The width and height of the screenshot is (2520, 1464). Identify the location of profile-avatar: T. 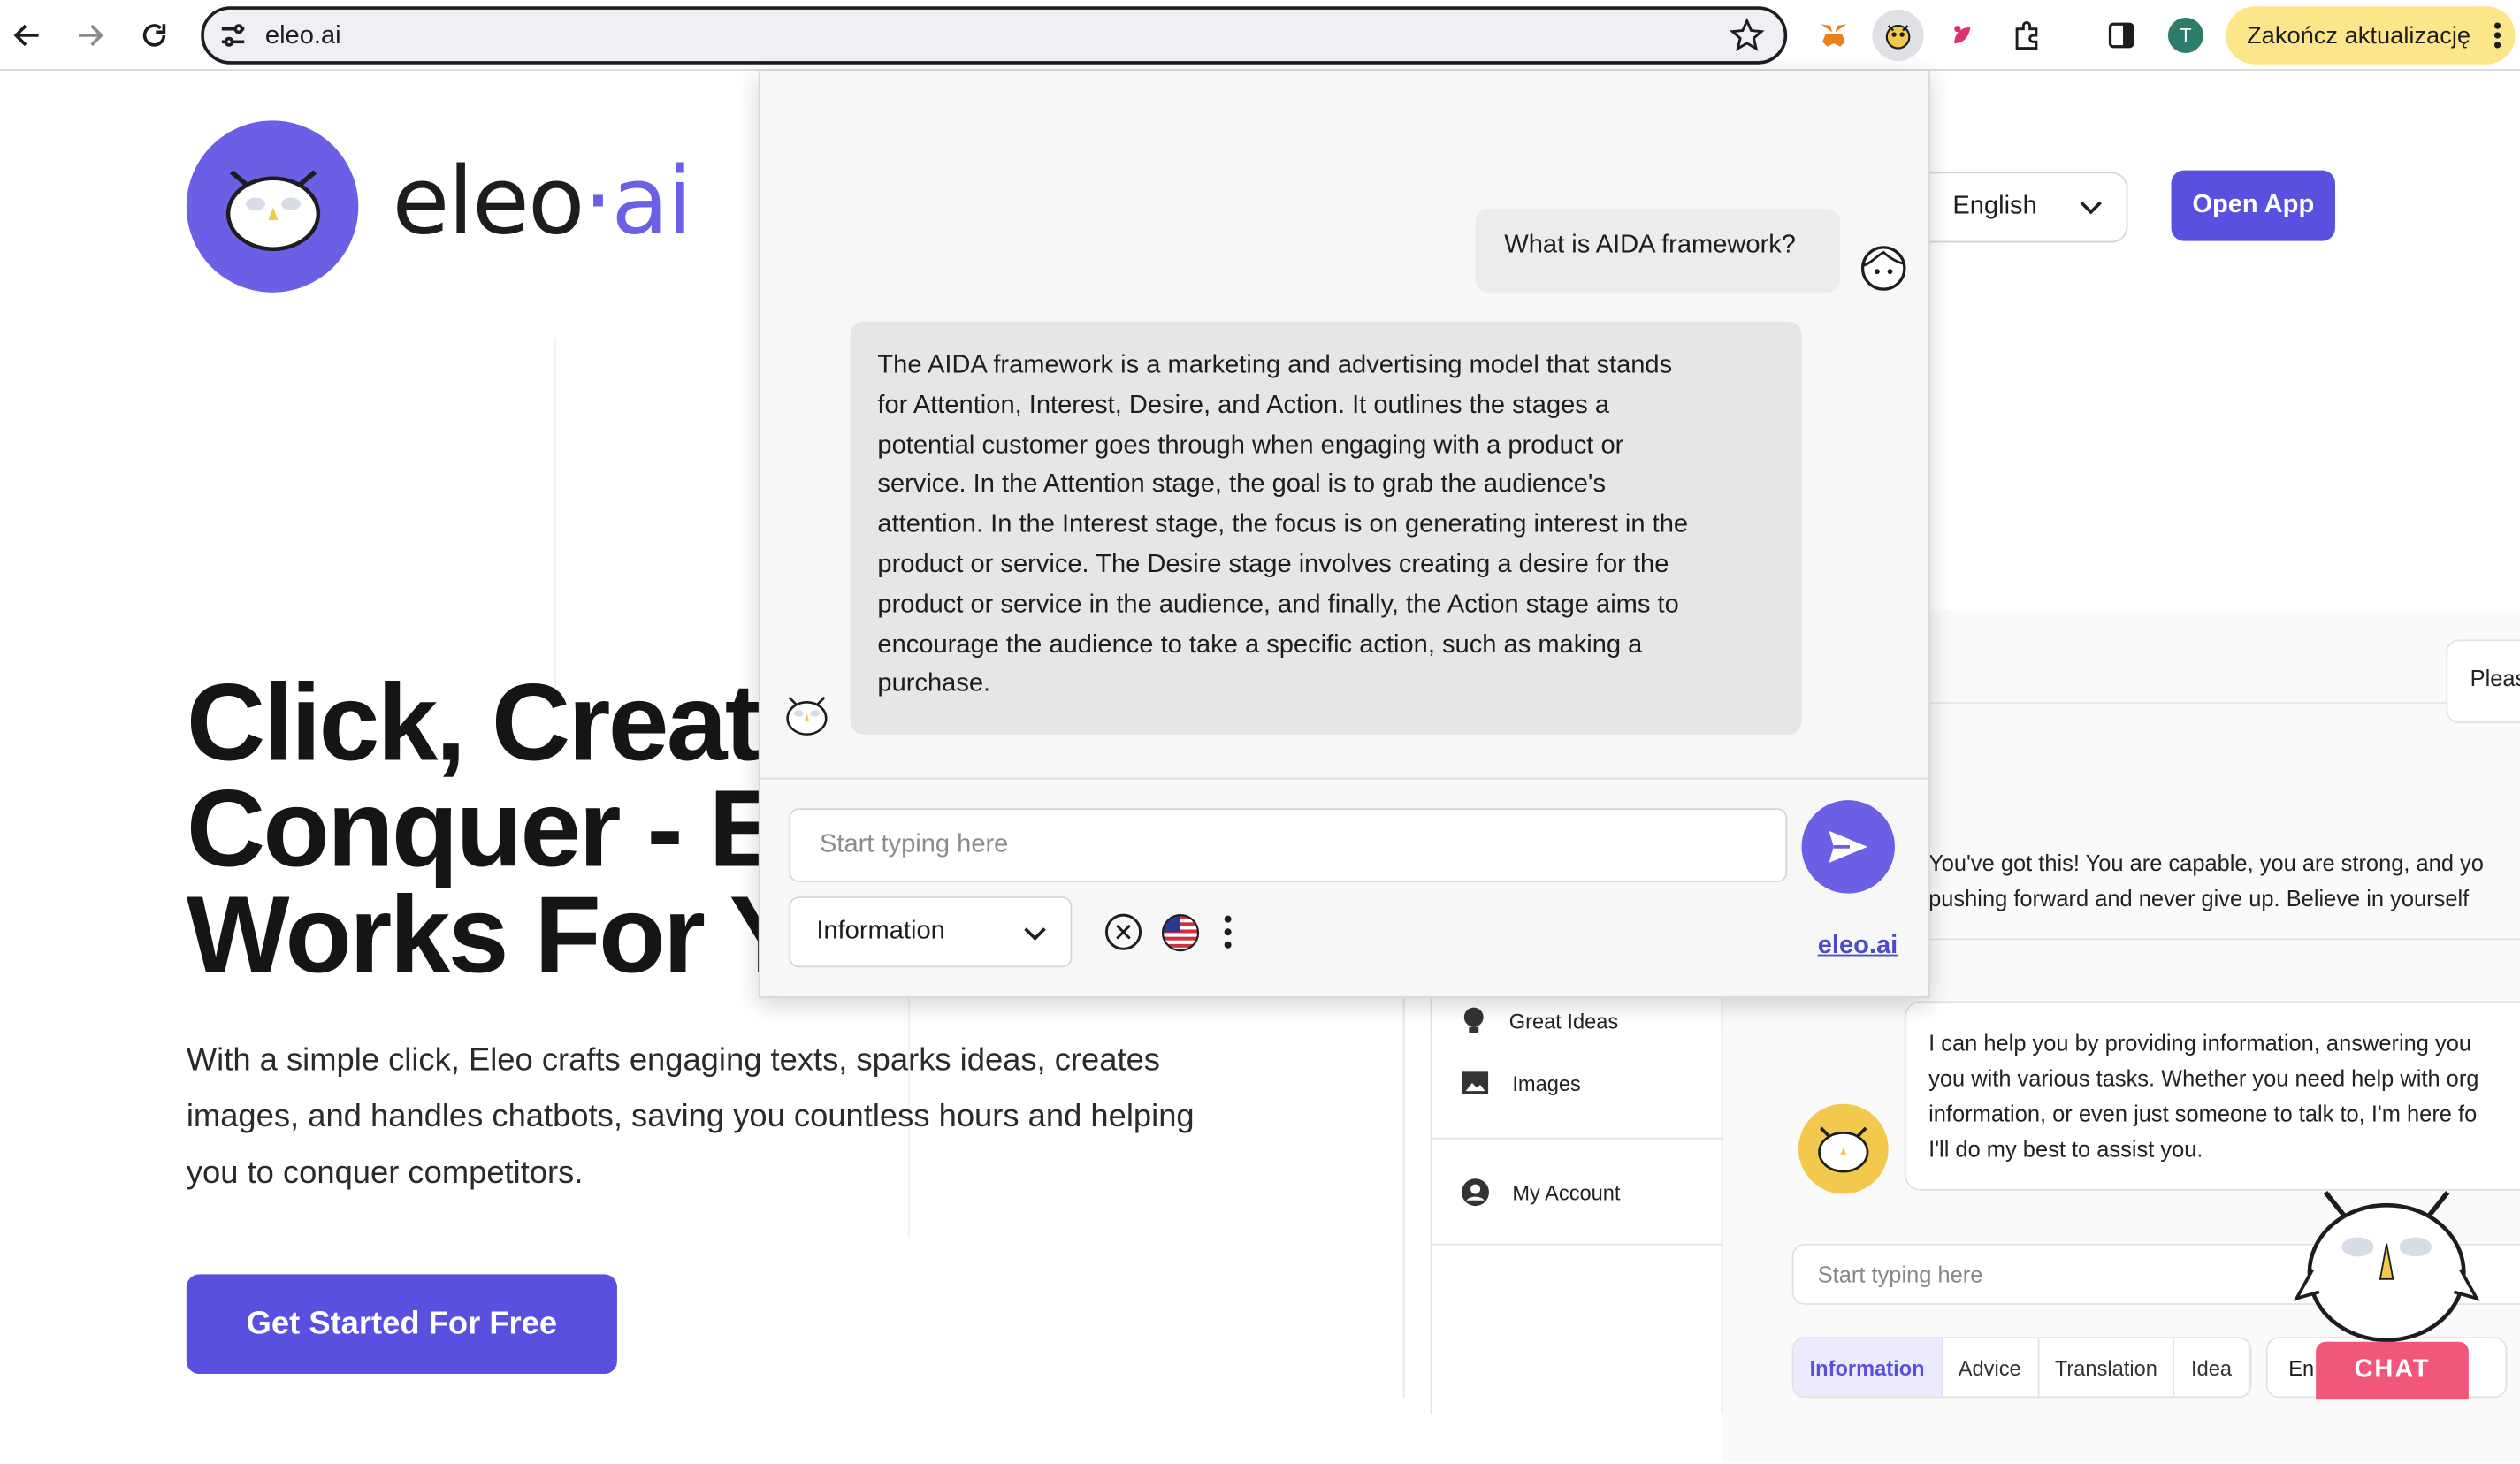
(2185, 35).